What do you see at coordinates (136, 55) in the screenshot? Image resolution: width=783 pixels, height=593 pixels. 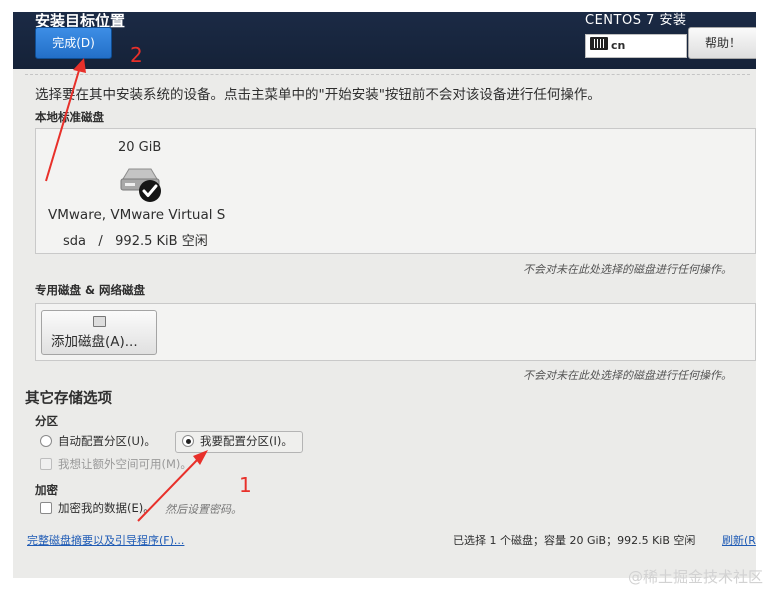 I see `annotation-step-2: 2` at bounding box center [136, 55].